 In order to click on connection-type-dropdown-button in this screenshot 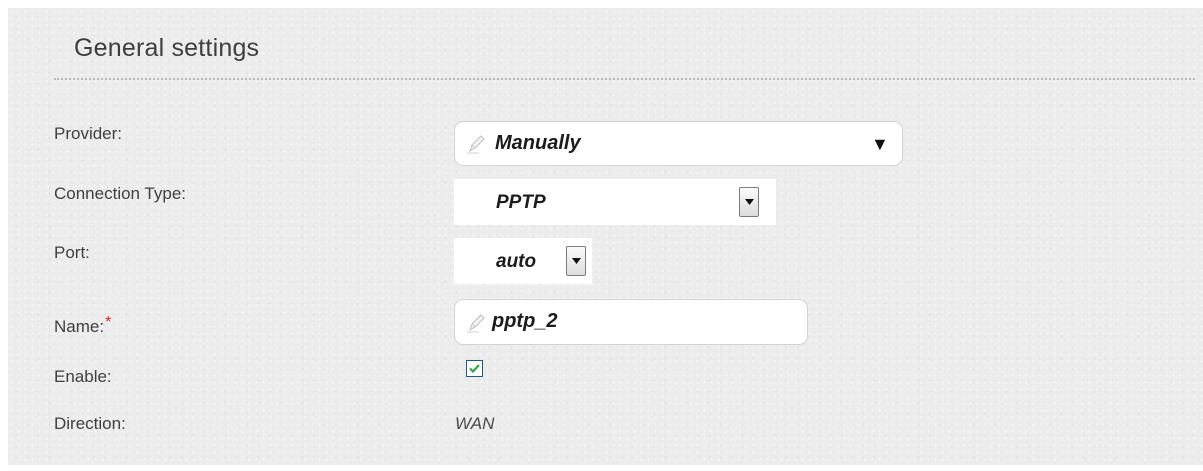, I will do `click(749, 202)`.